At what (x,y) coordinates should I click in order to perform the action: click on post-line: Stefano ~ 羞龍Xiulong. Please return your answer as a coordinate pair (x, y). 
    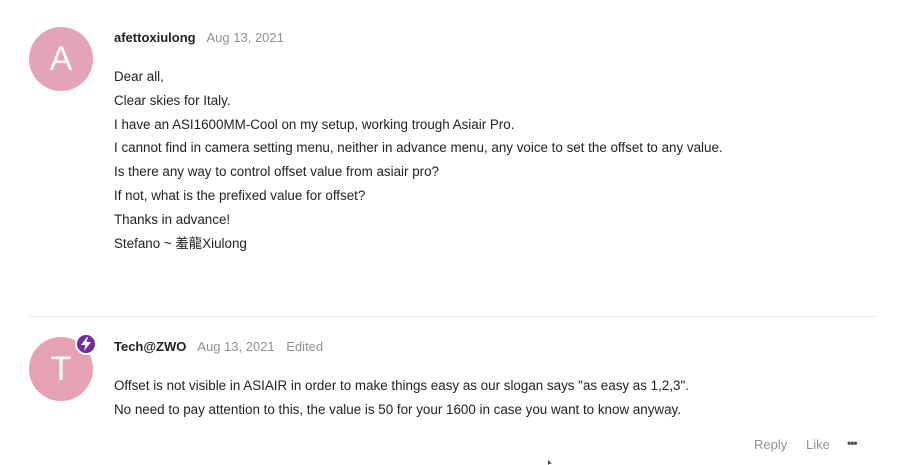
    Looking at the image, I should click on (180, 243).